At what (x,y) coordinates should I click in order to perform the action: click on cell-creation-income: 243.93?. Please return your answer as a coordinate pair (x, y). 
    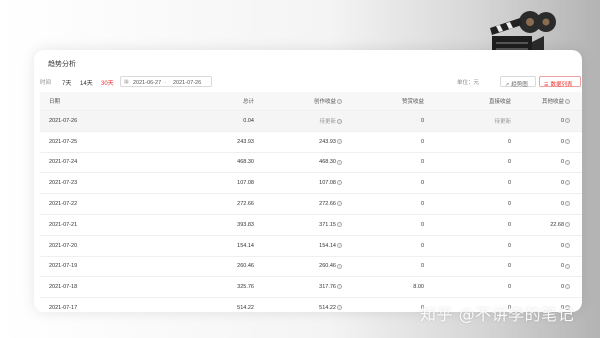
    Looking at the image, I should click on (330, 141).